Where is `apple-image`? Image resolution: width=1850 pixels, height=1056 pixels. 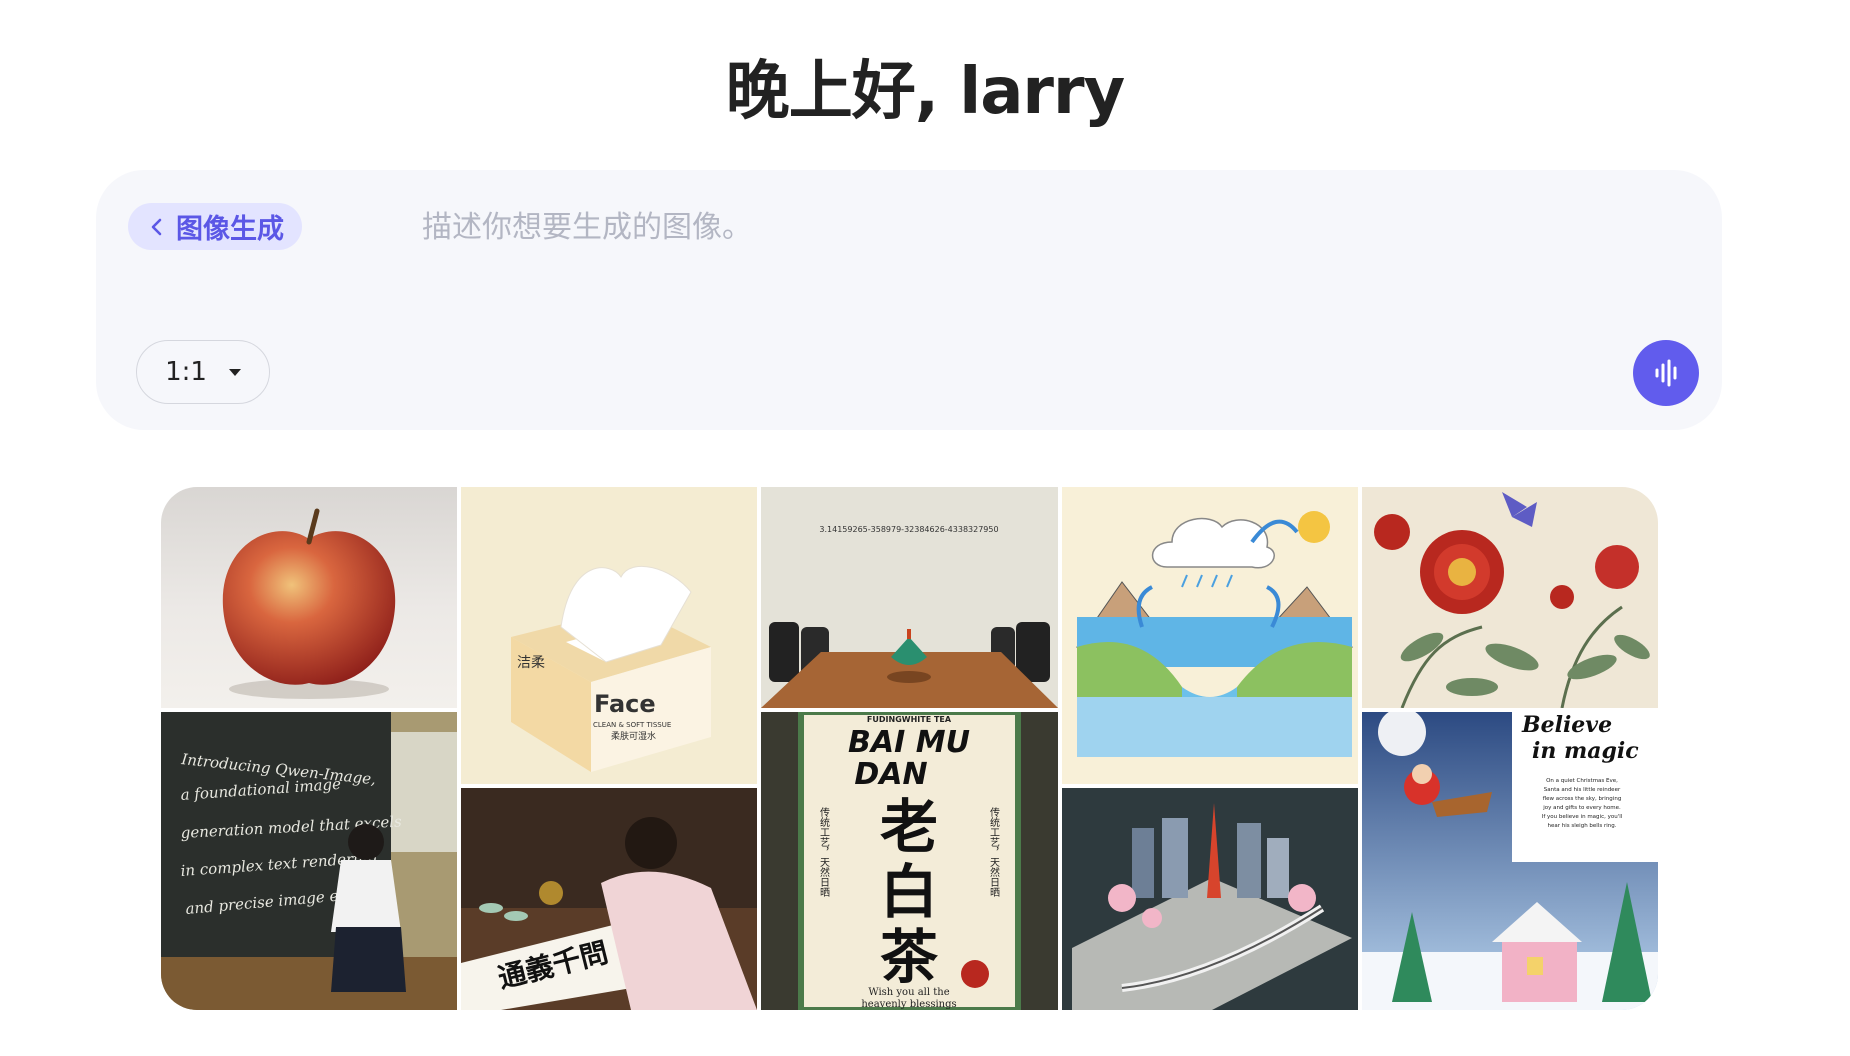
apple-image is located at coordinates (309, 597).